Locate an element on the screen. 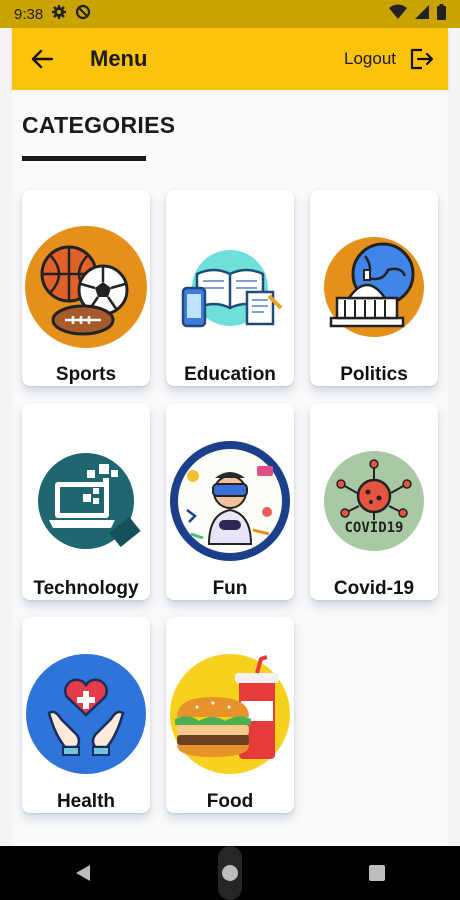 This screenshot has height=900, width=460. burger-drink-icon is located at coordinates (230, 714).